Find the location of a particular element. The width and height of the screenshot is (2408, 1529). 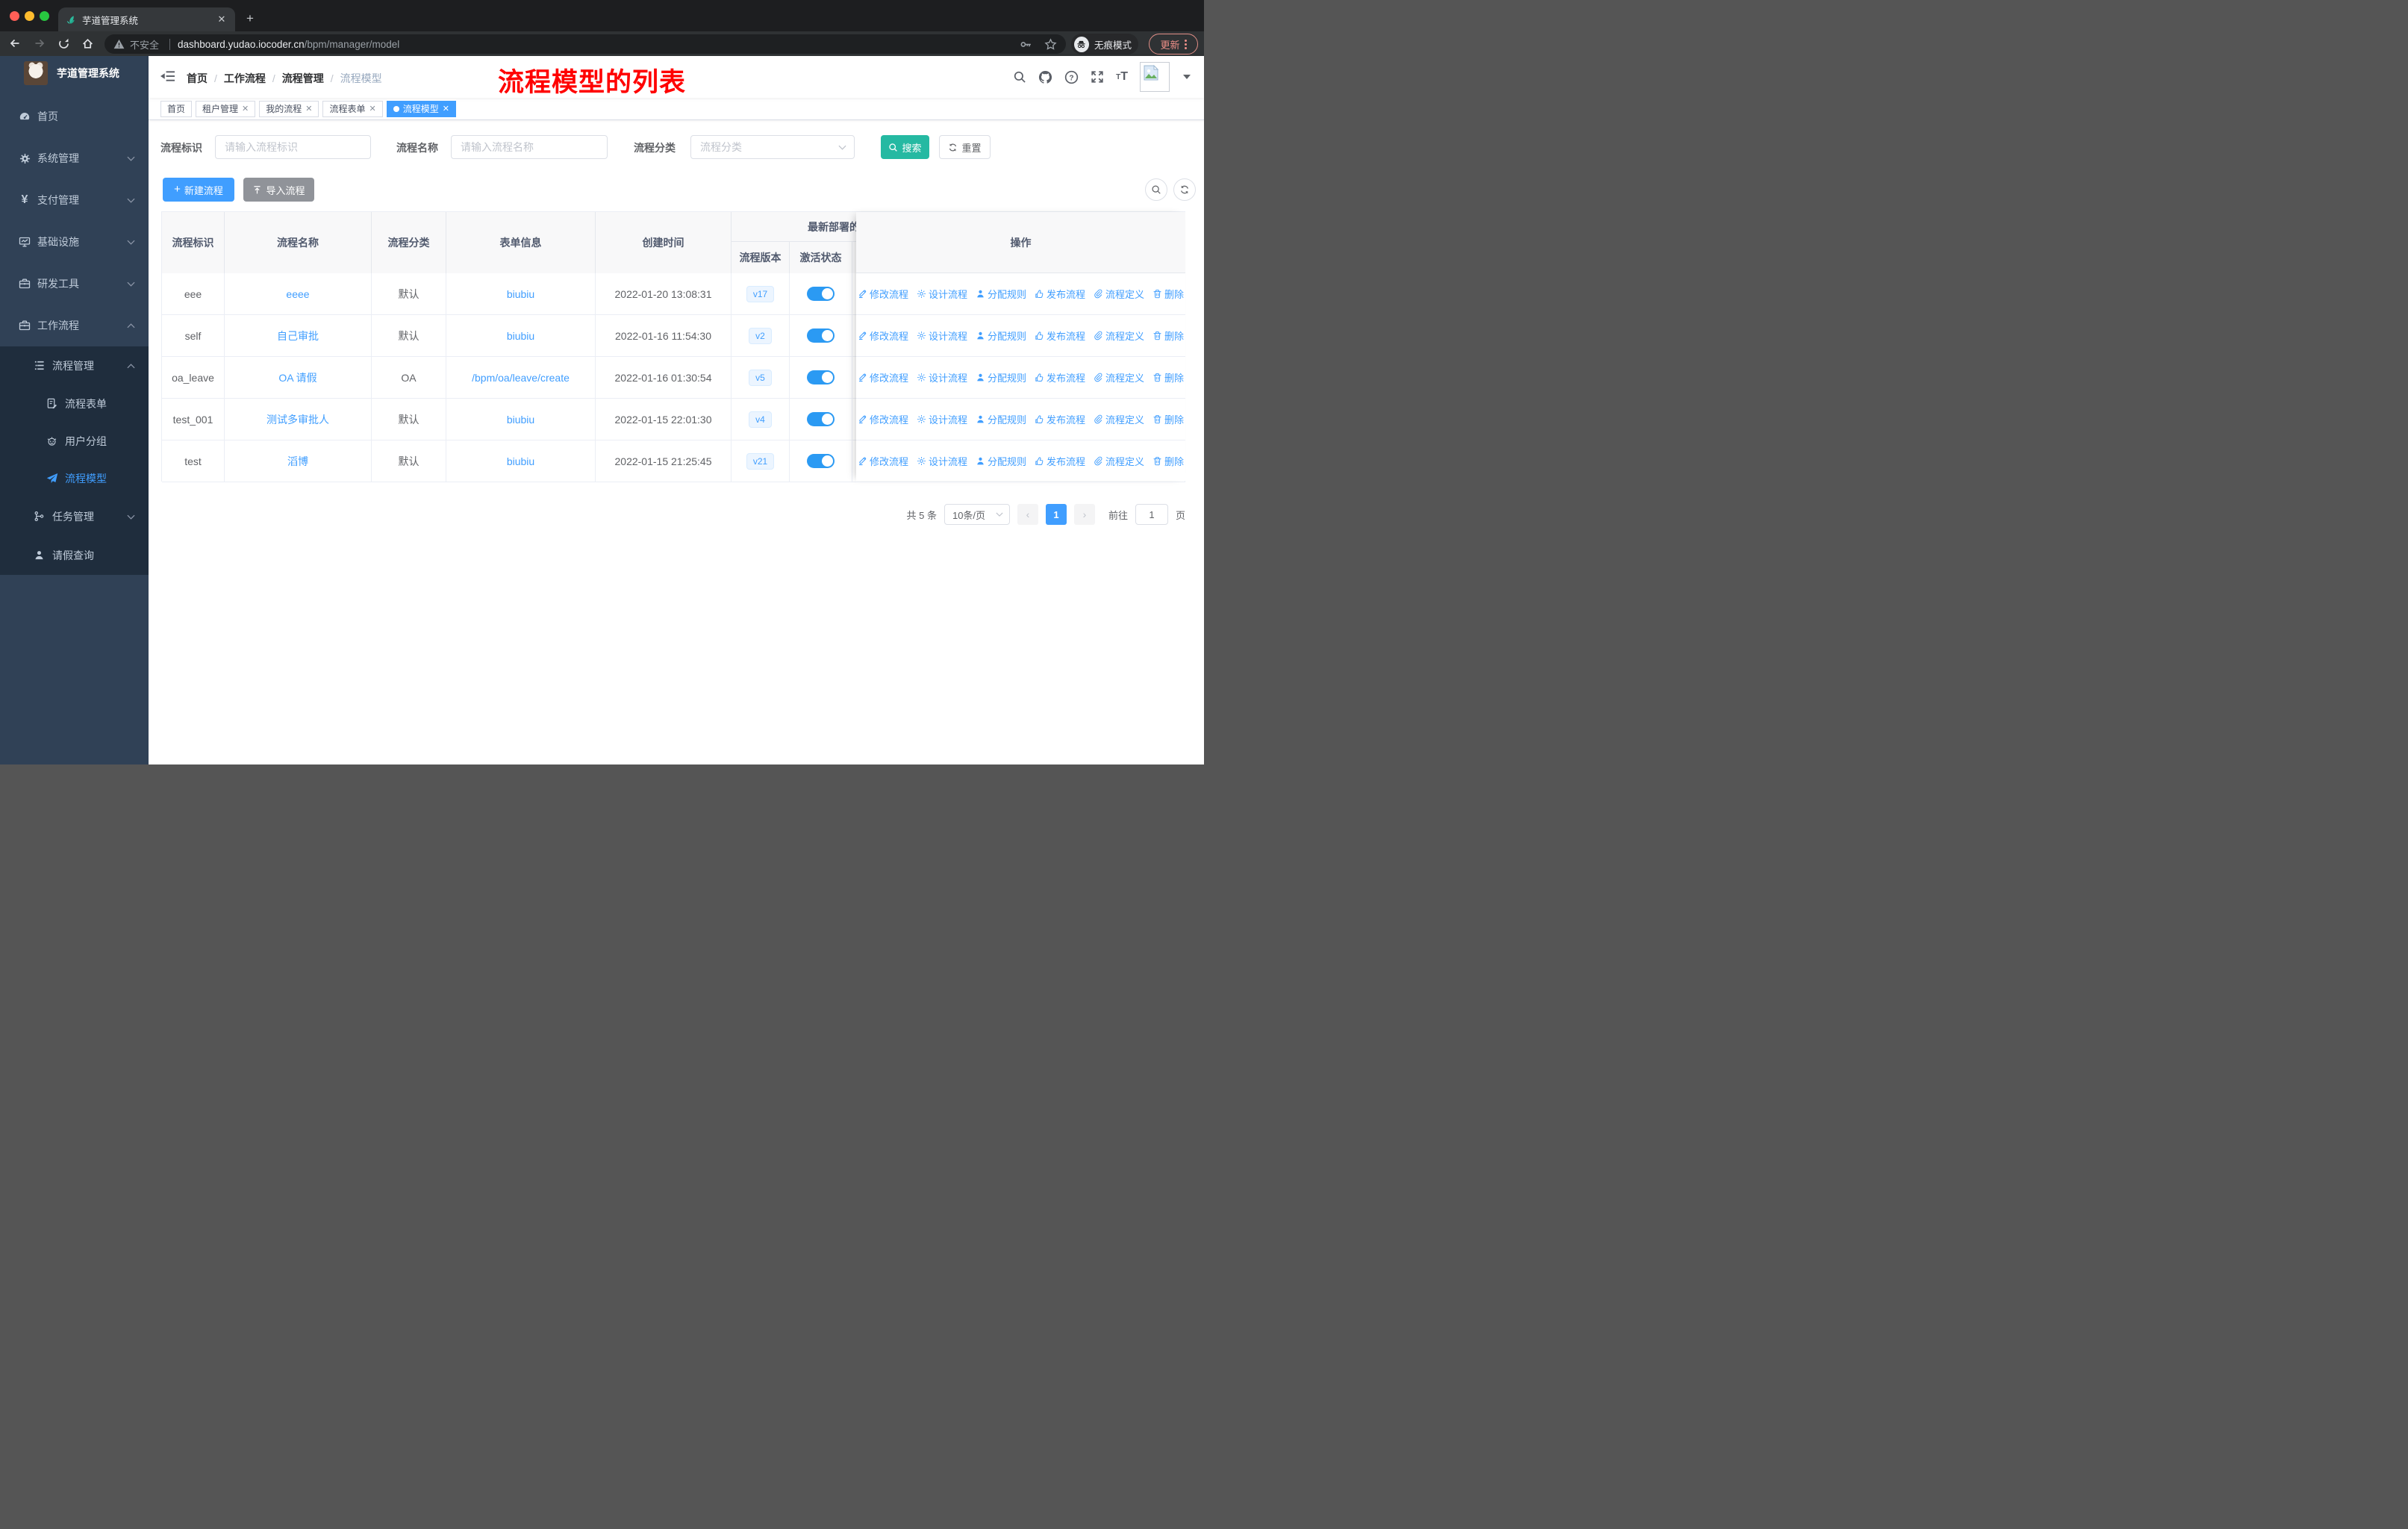

category-select: 流程分类 is located at coordinates (772, 147).